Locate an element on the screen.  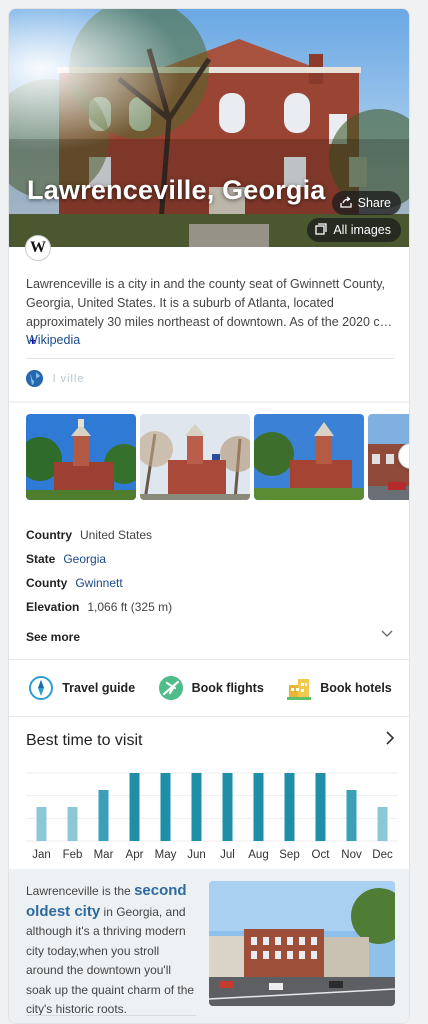
fact-row: Country United States is located at coordinates (89, 535).